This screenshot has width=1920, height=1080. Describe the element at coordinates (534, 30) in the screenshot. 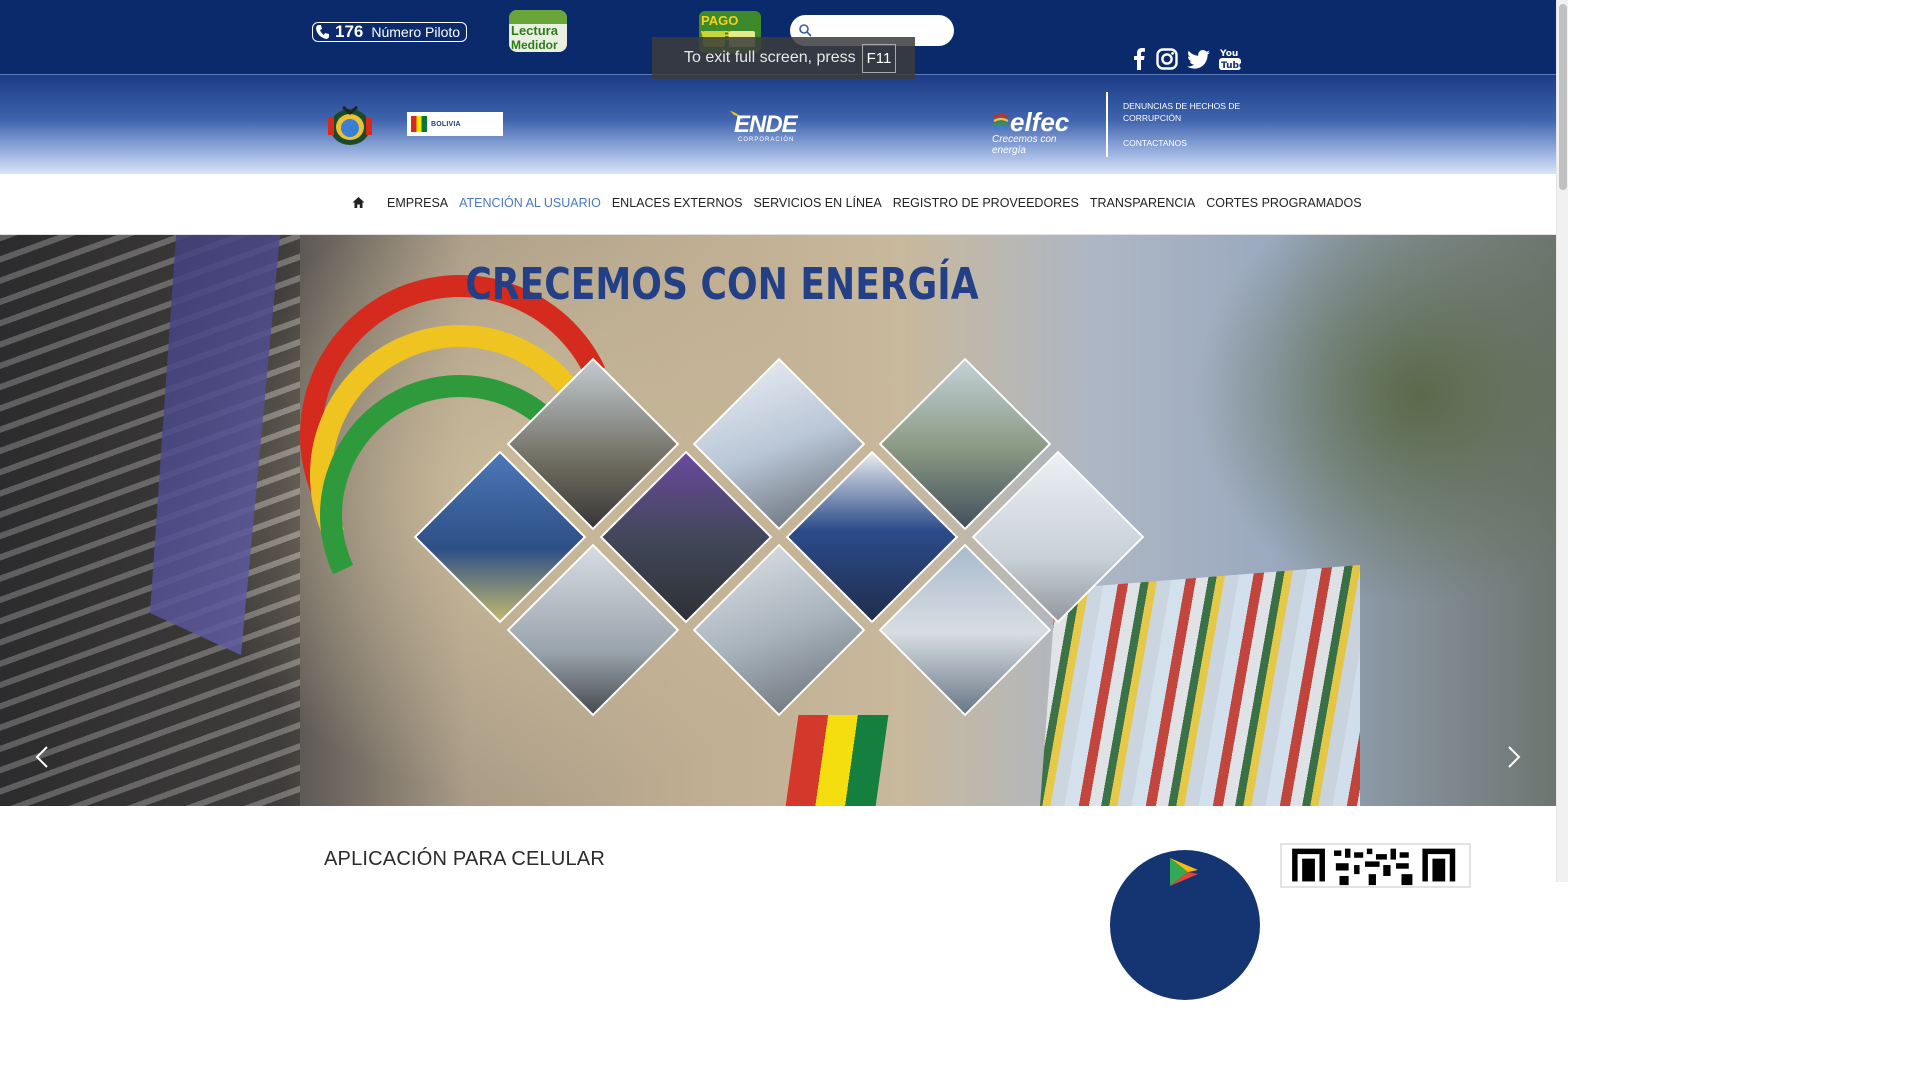

I see `lectura-label: Lectura` at that location.